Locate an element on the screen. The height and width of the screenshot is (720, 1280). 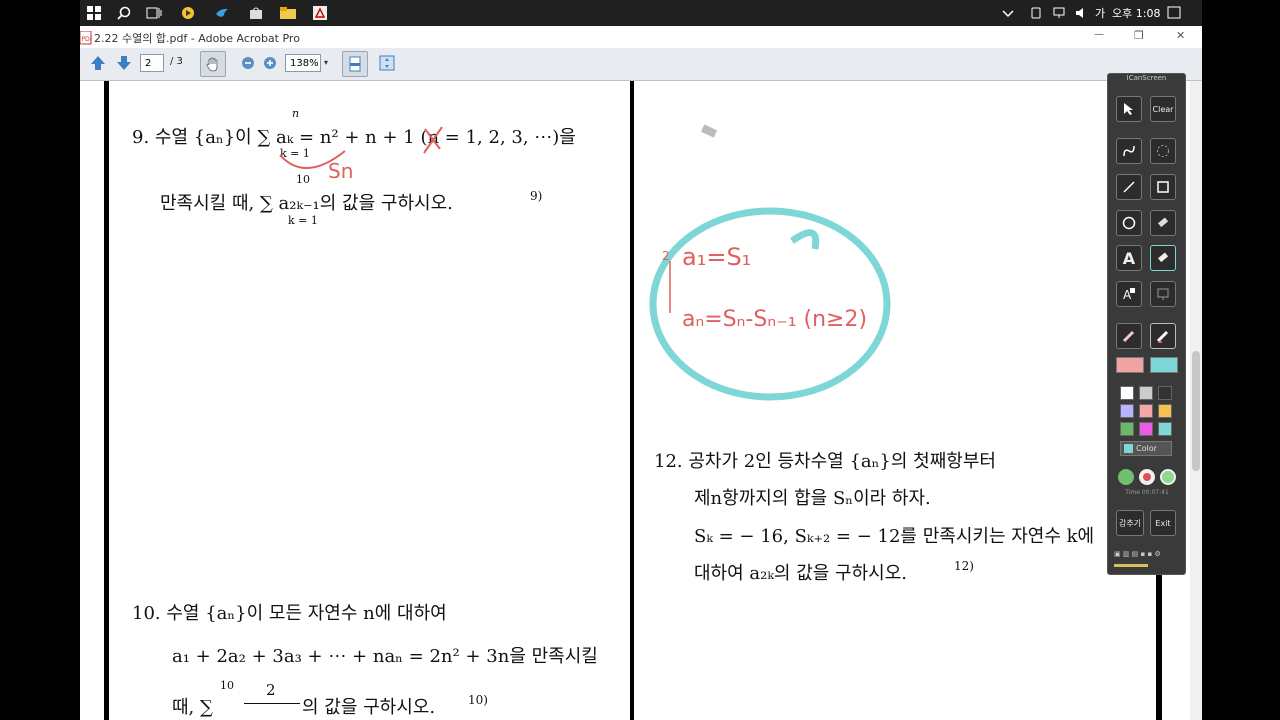
device-icon is located at coordinates (1036, 13).